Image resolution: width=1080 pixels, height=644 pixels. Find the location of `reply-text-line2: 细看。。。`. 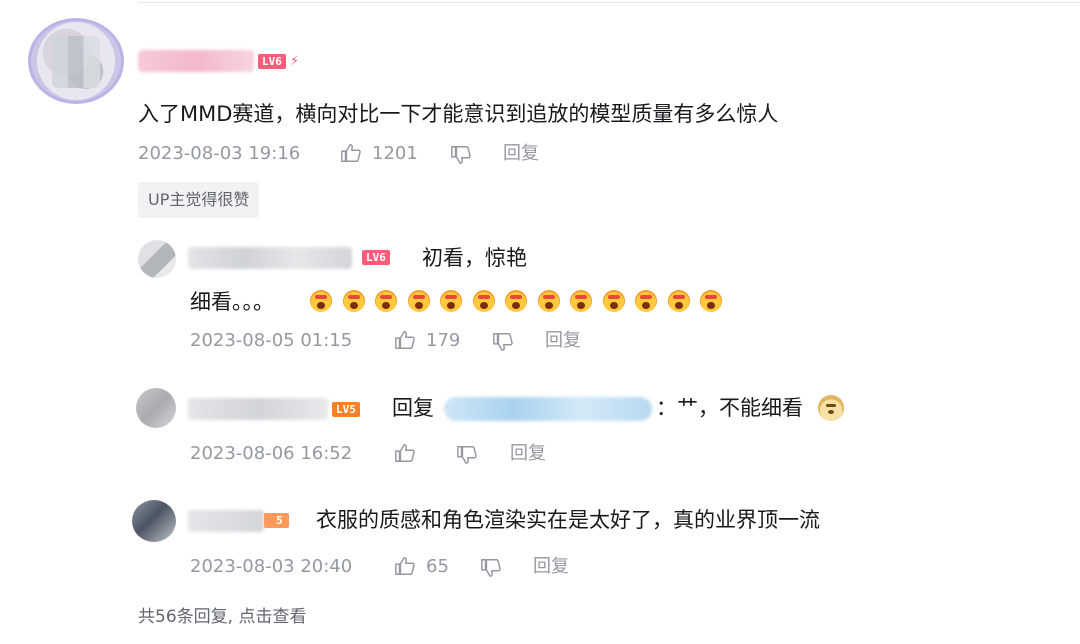

reply-text-line2: 细看。。。 is located at coordinates (232, 302).